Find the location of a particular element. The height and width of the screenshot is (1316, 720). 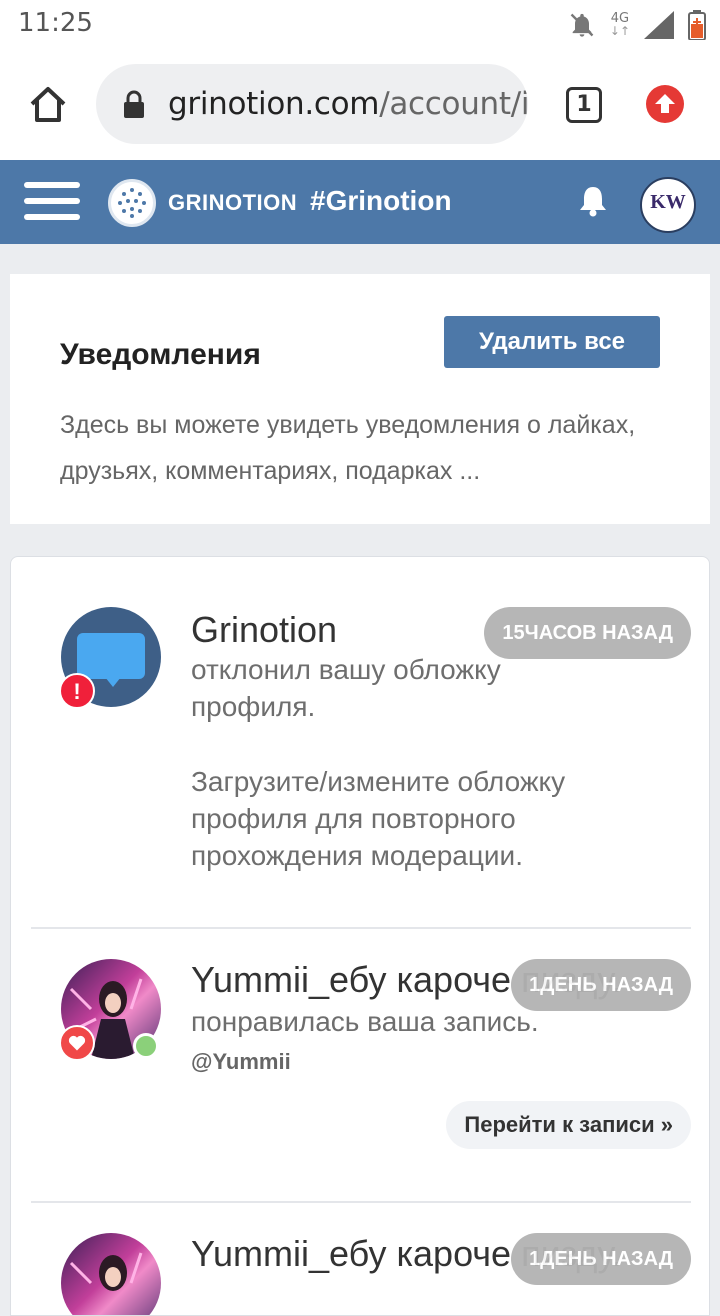

tab-switcher-button: 1 is located at coordinates (584, 105).